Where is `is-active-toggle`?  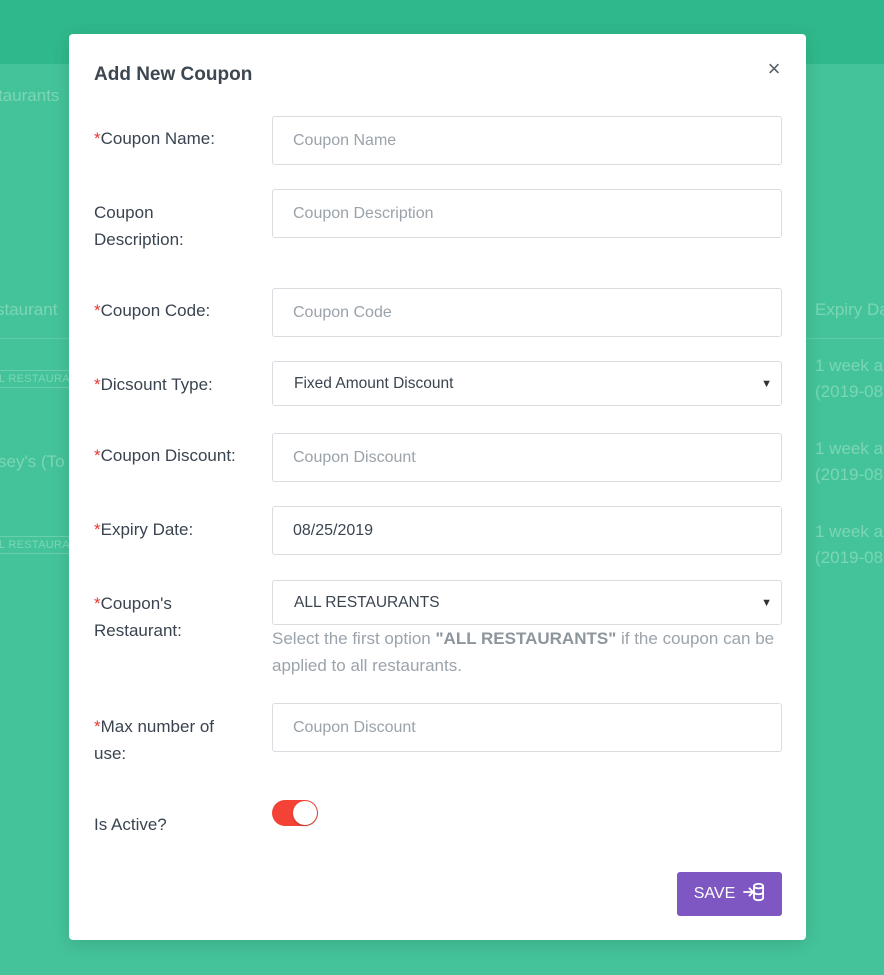
is-active-toggle is located at coordinates (295, 813).